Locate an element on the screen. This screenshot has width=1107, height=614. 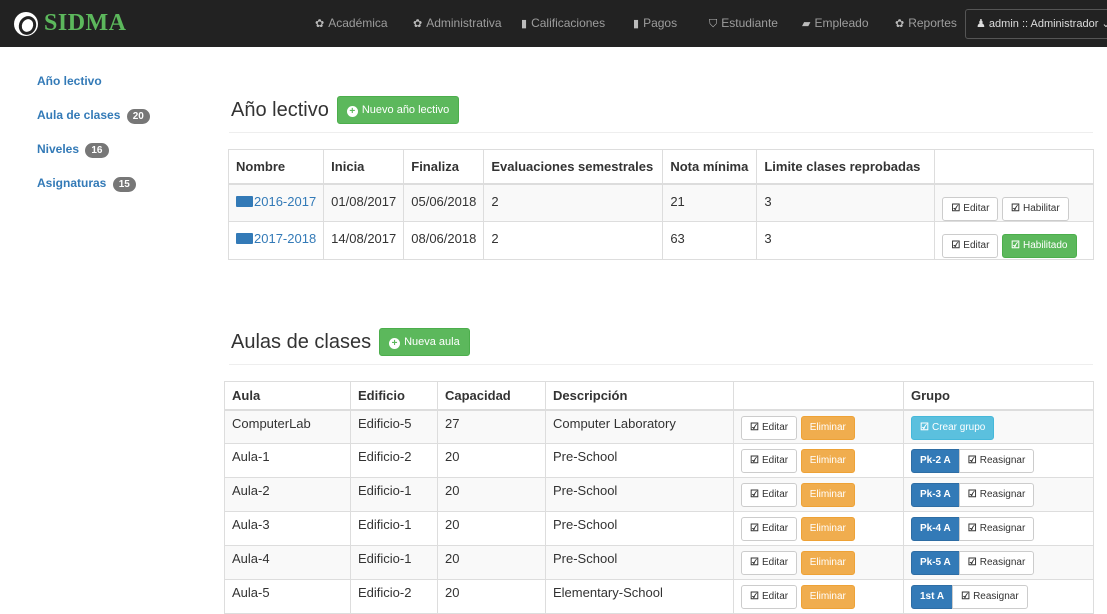
column-header: Edificio is located at coordinates (394, 396).